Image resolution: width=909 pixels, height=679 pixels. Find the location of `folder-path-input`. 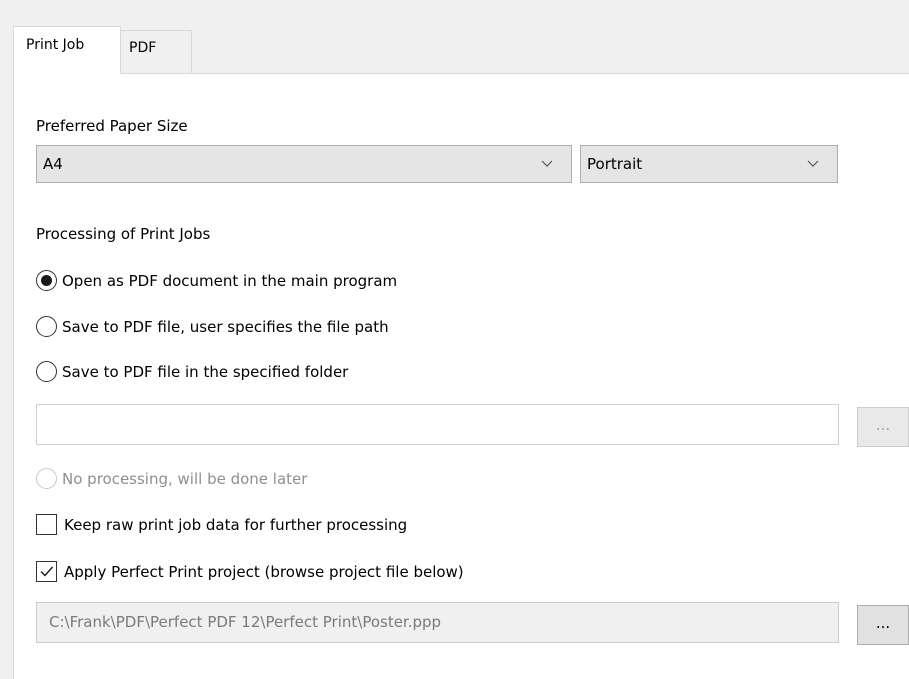

folder-path-input is located at coordinates (437, 424).